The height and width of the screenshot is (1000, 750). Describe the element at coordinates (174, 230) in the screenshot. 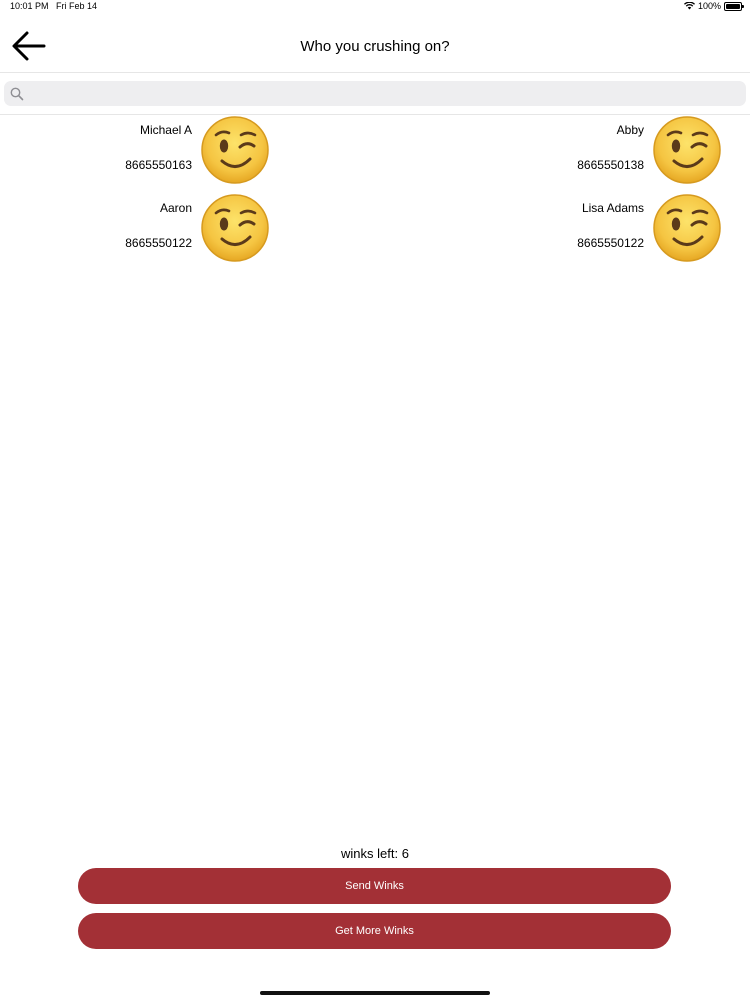

I see `contact-item: Aaron 8665550122` at that location.